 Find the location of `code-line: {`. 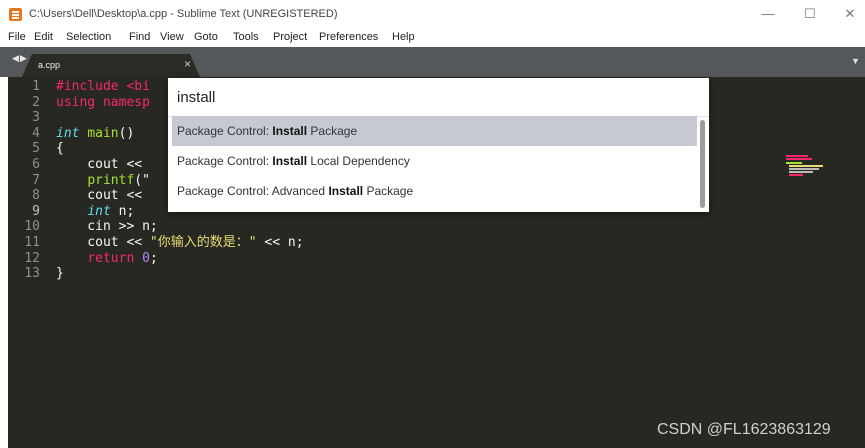

code-line: { is located at coordinates (60, 148).